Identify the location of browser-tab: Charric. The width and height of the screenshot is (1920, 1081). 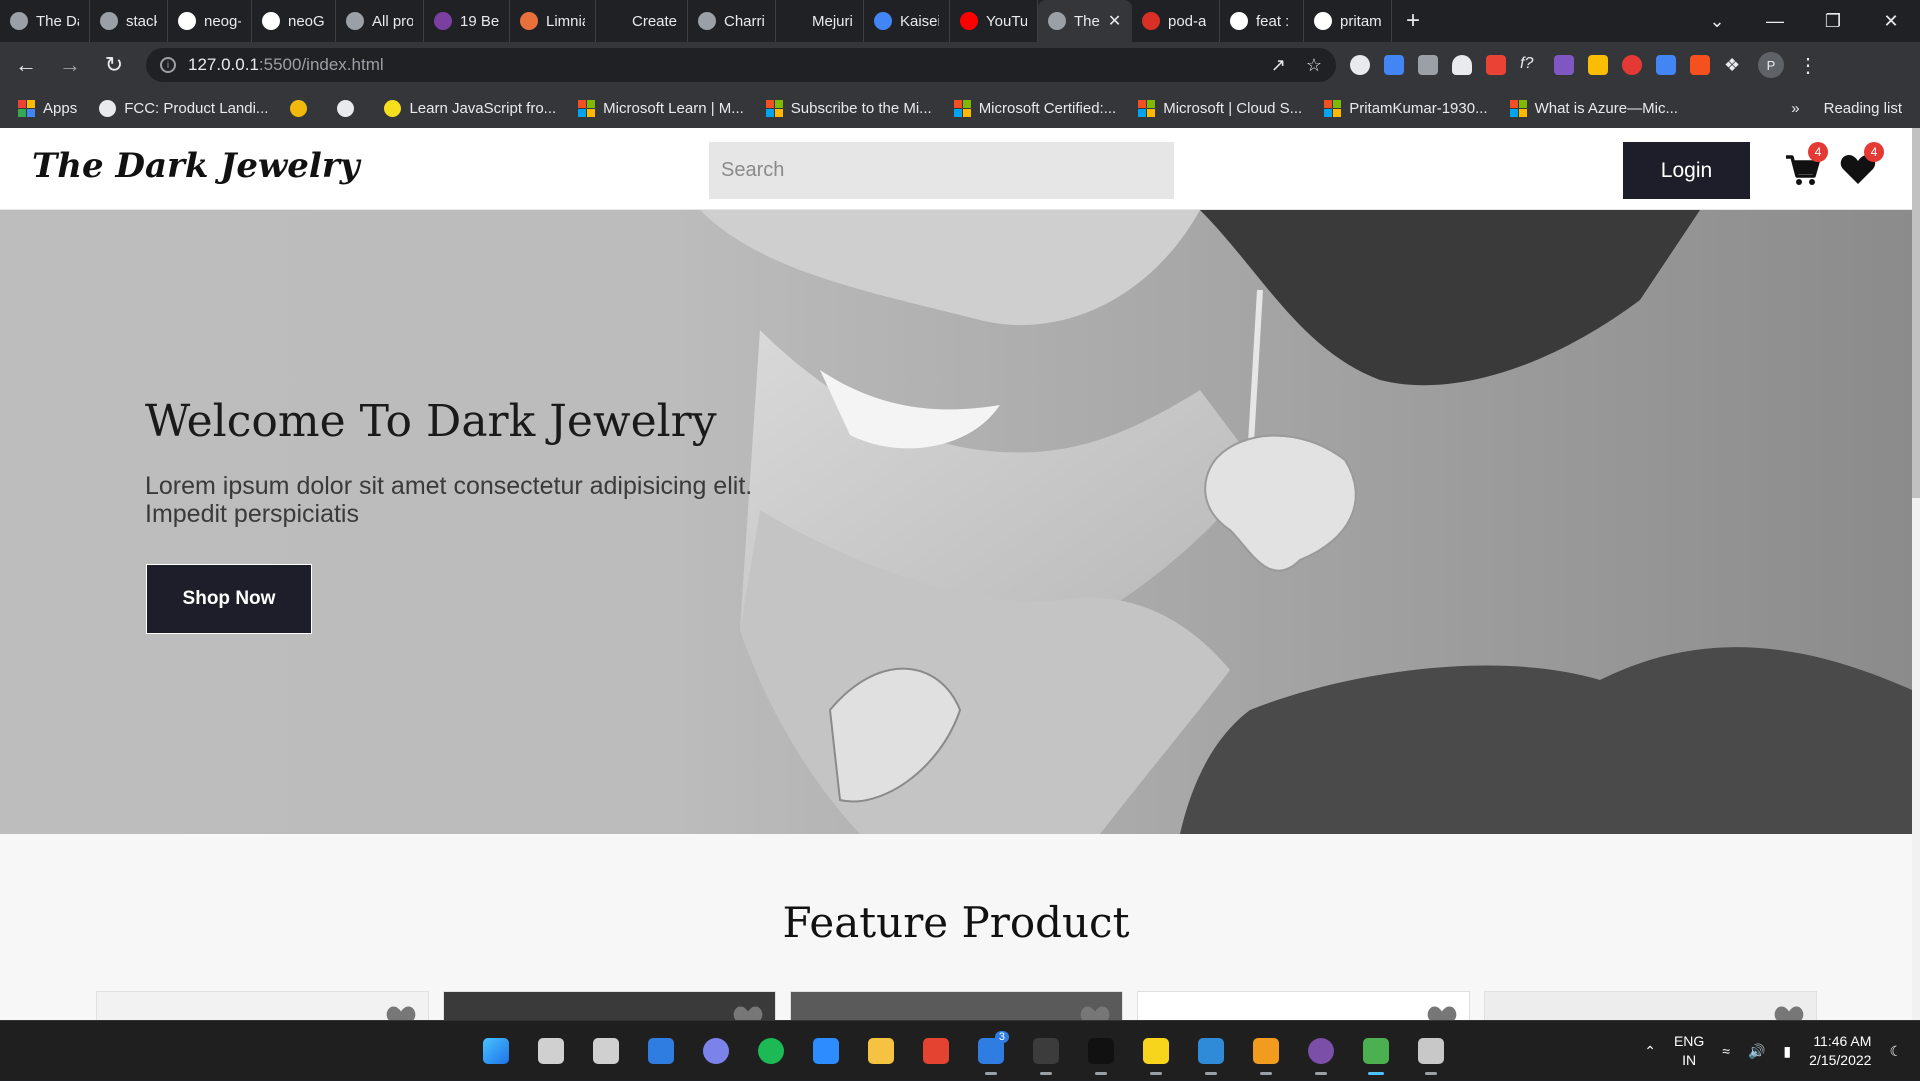
(732, 21).